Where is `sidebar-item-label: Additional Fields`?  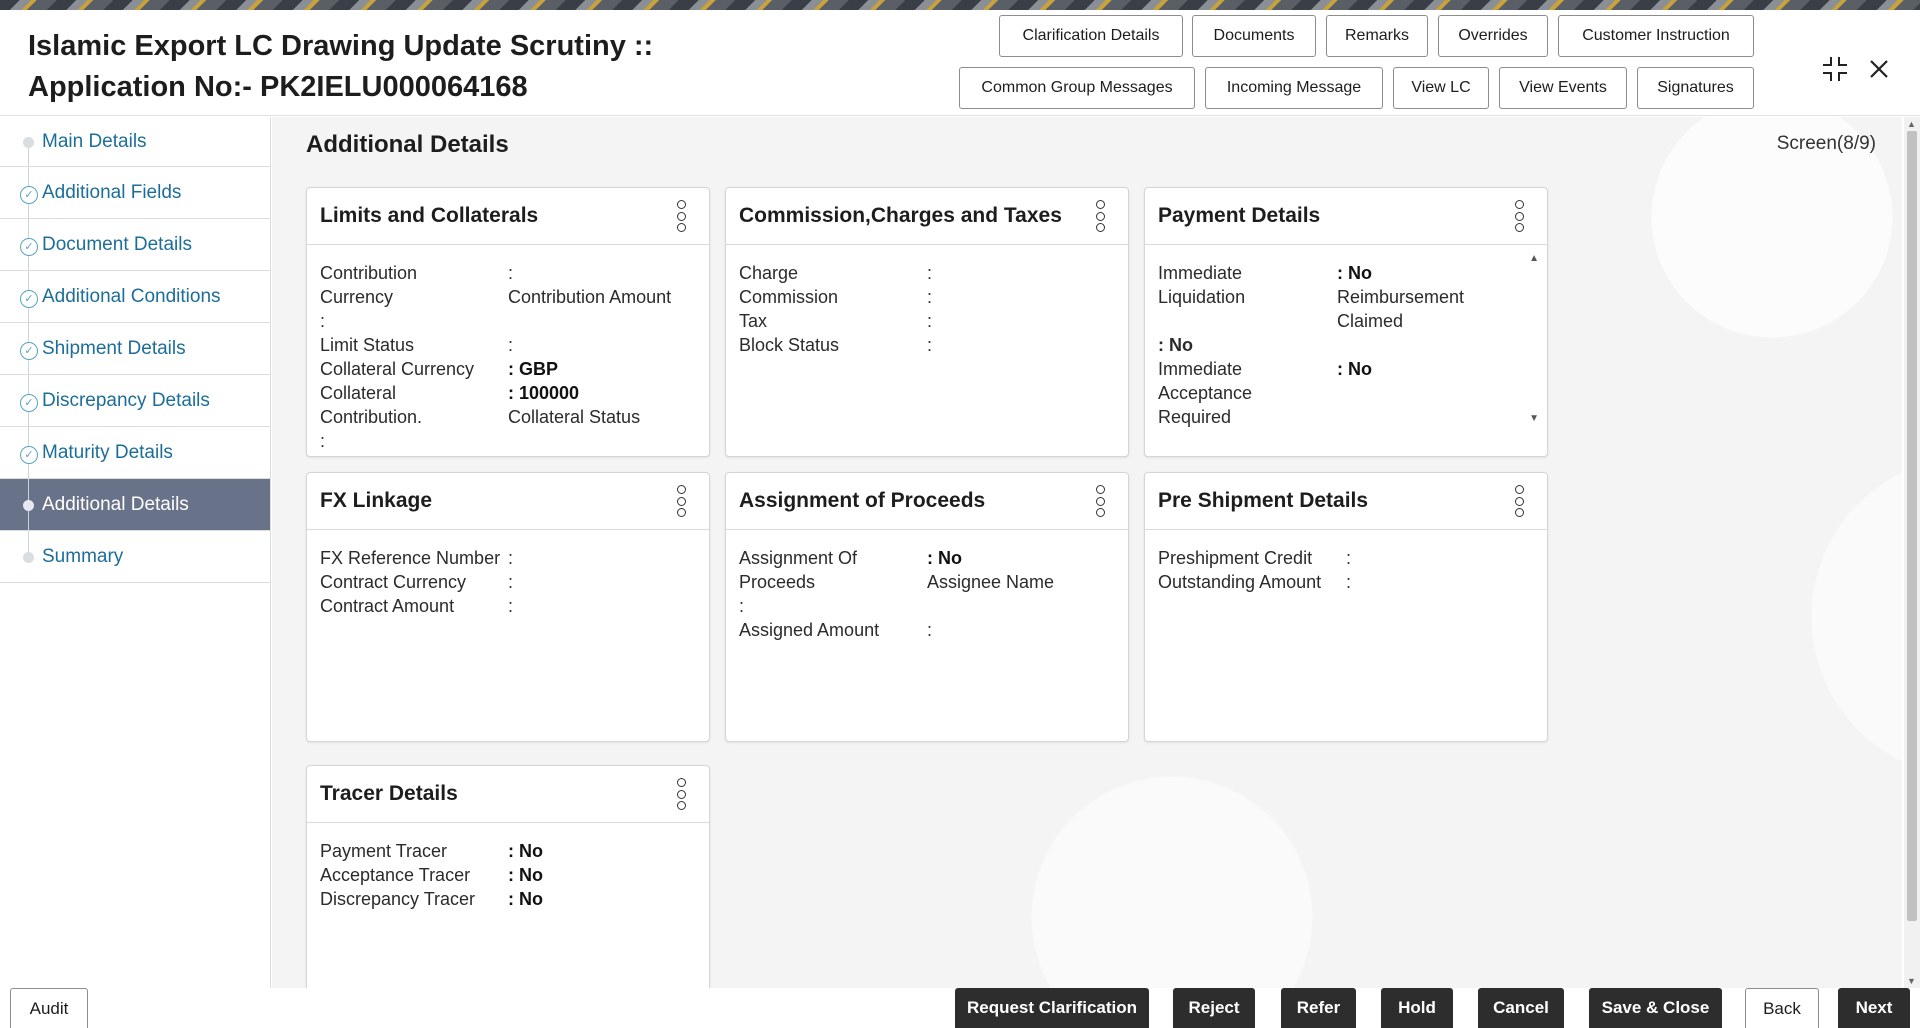 sidebar-item-label: Additional Fields is located at coordinates (111, 193).